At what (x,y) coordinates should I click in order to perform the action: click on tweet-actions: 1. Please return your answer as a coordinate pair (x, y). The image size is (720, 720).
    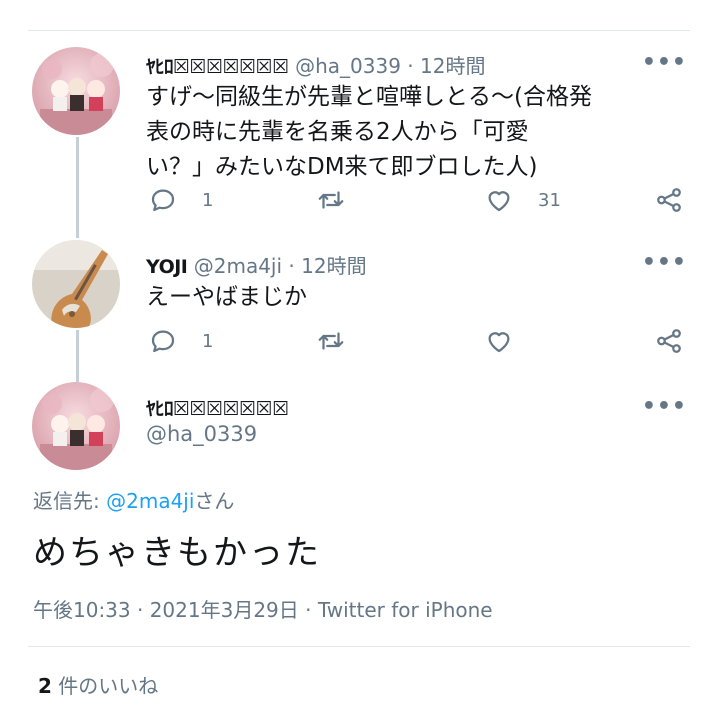
    Looking at the image, I should click on (418, 341).